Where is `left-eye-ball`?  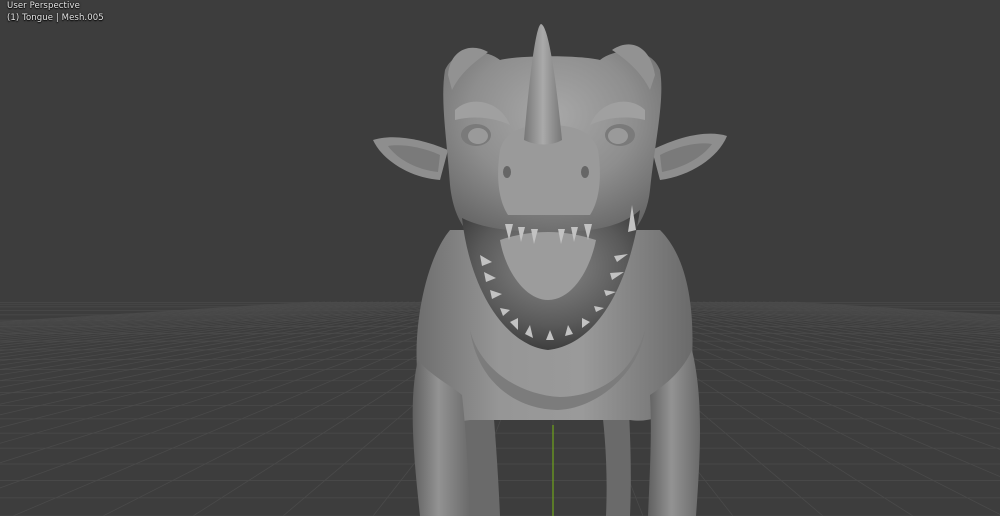 left-eye-ball is located at coordinates (478, 136).